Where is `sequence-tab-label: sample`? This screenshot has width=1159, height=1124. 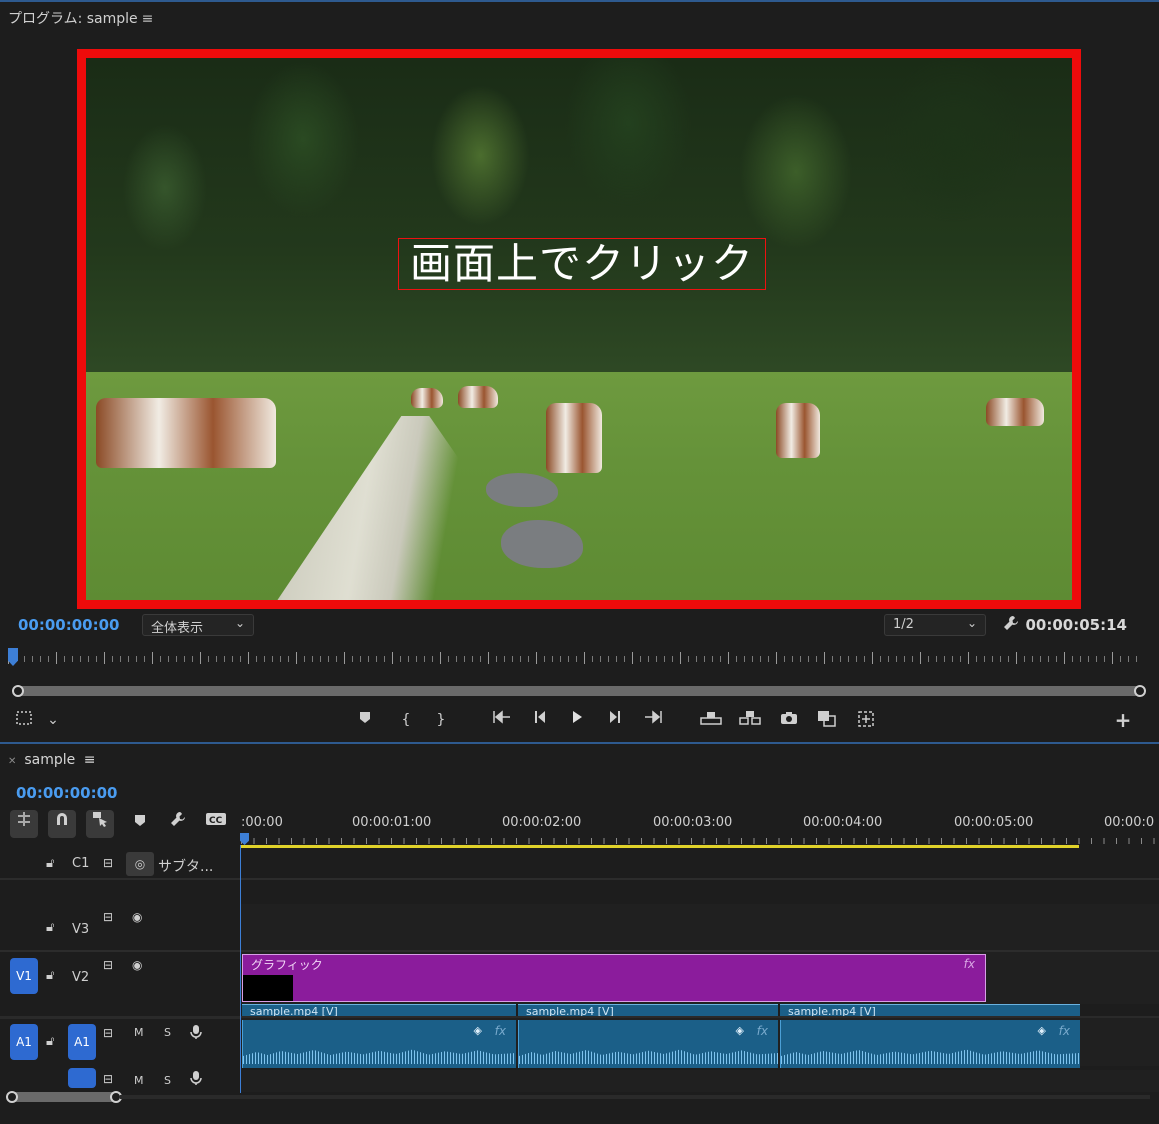 sequence-tab-label: sample is located at coordinates (50, 760).